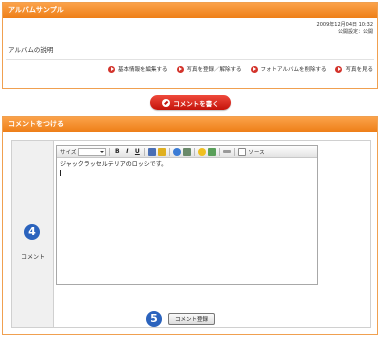 This screenshot has width=380, height=337. I want to click on register-photos-label: 写真を登録／解除する, so click(214, 70).